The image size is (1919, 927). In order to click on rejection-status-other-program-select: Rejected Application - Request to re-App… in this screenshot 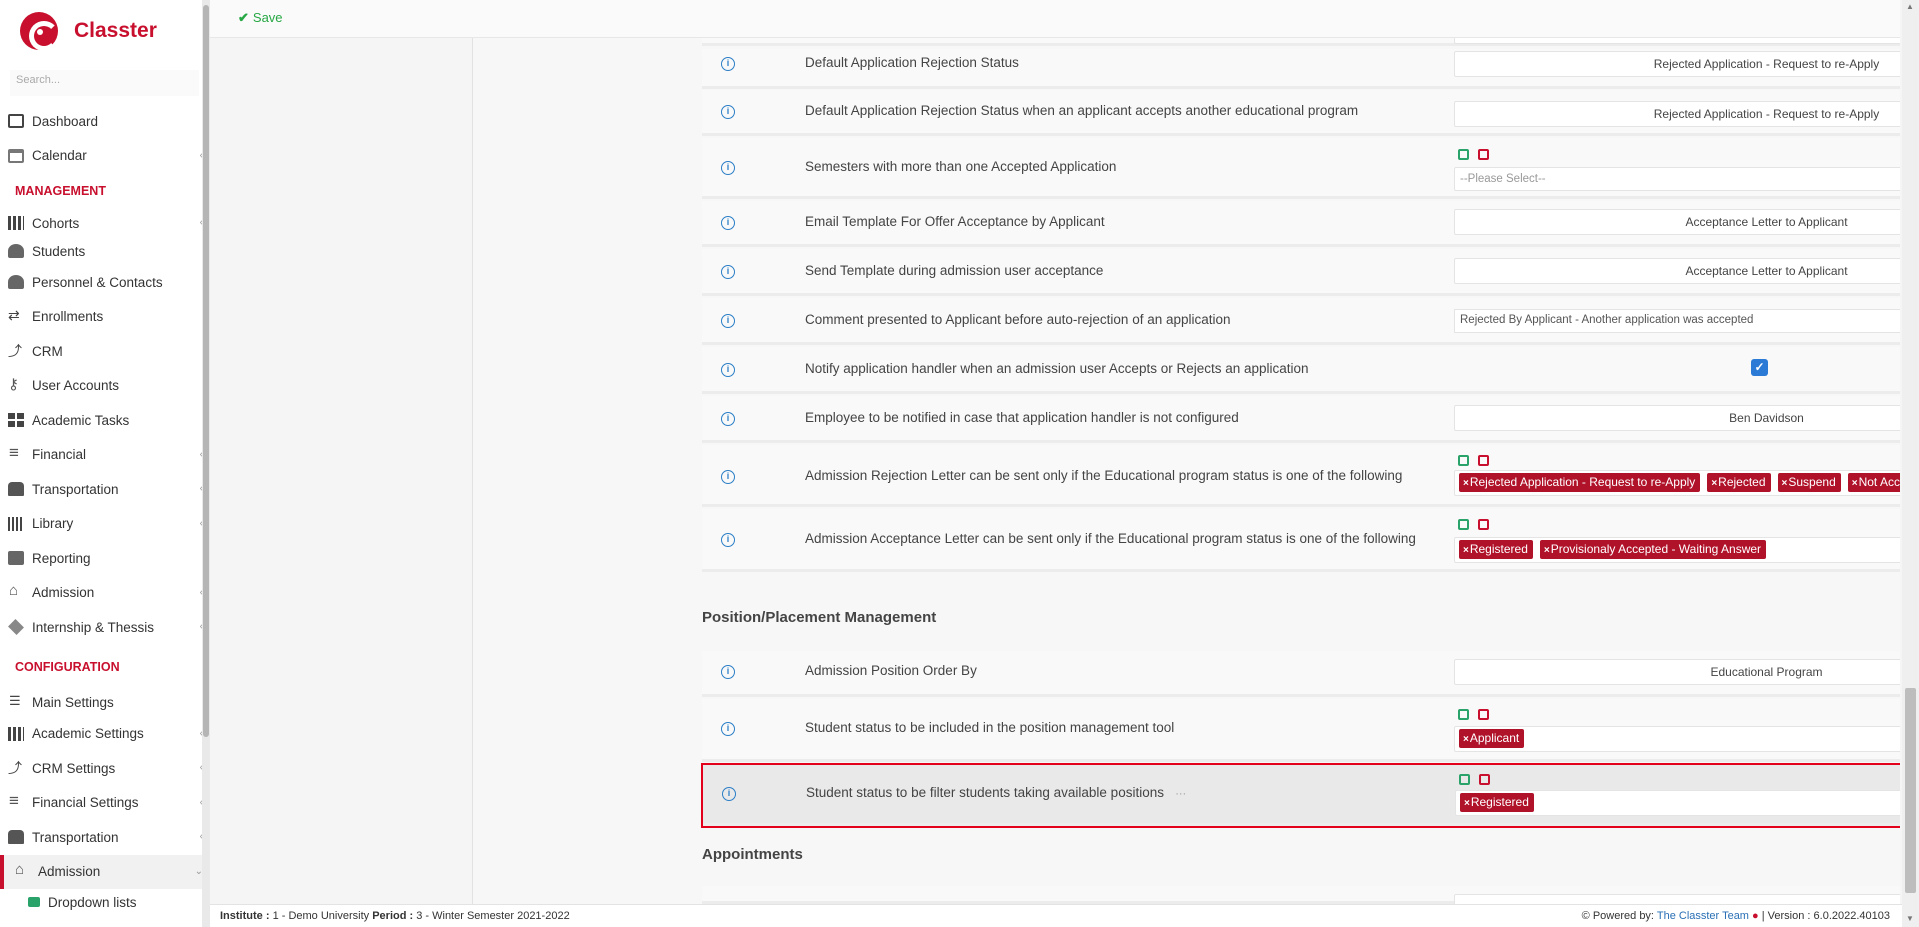, I will do `click(1677, 114)`.